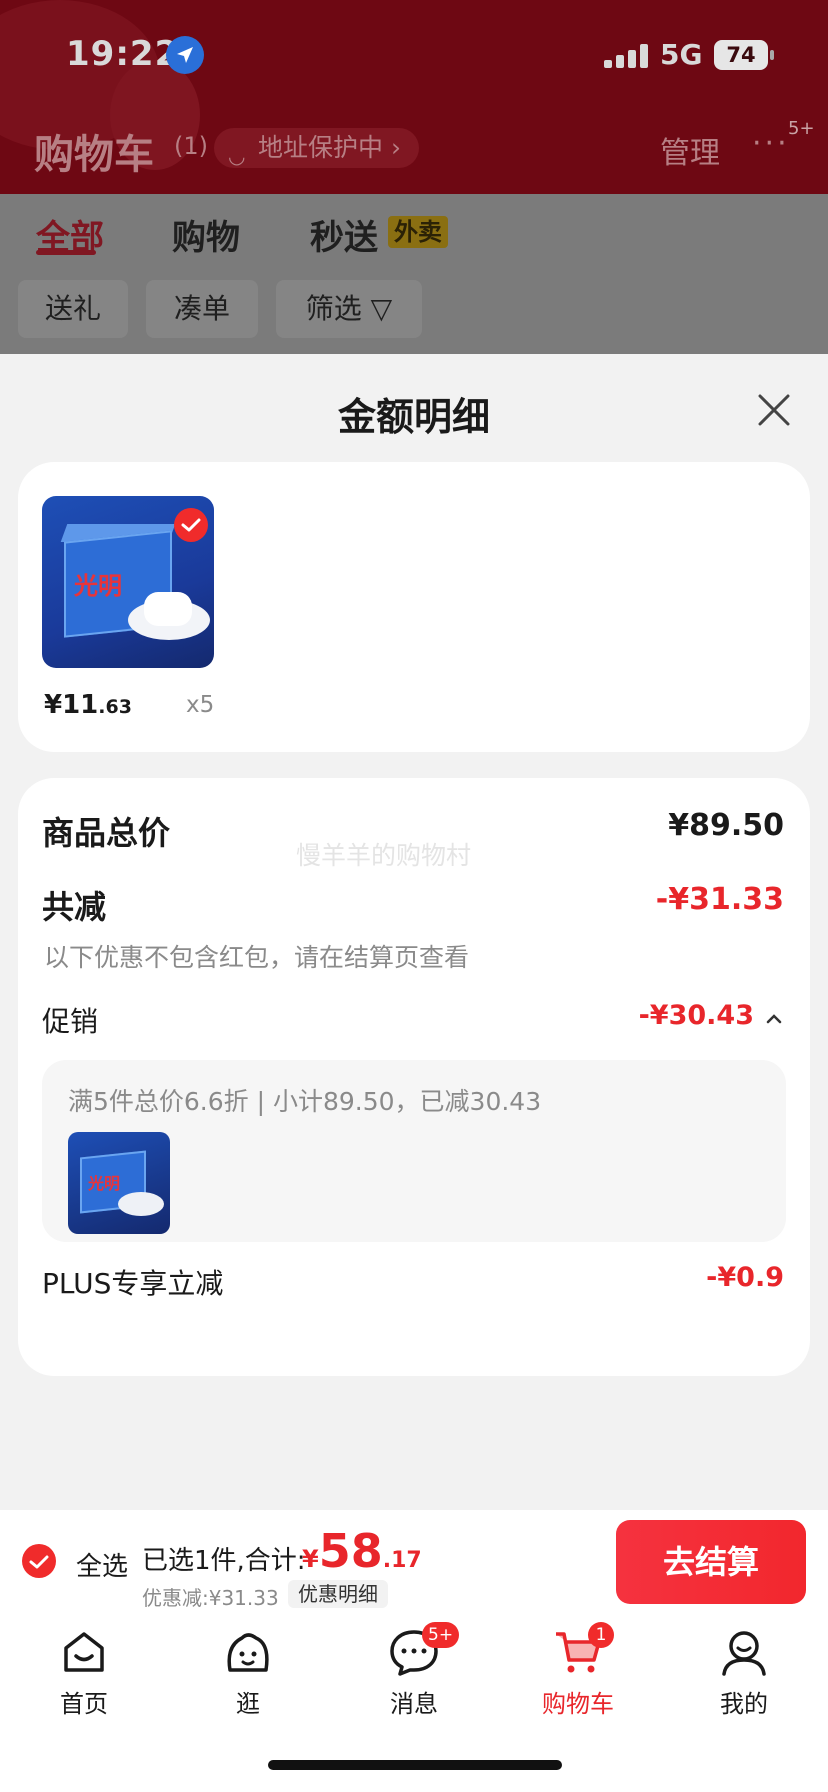  What do you see at coordinates (384, 855) in the screenshot?
I see `watermark: 慢羊羊的购物村` at bounding box center [384, 855].